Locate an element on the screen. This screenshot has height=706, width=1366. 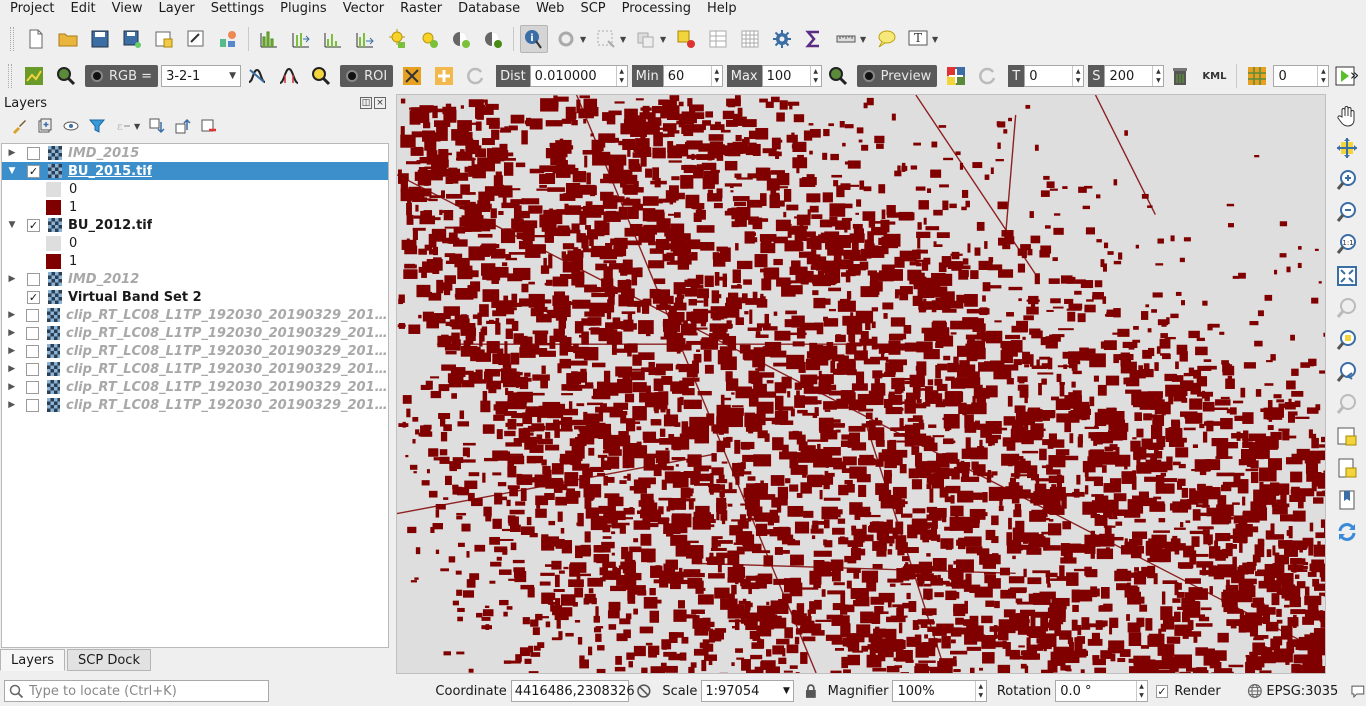
layer-row: ▶ IMD_2015 is located at coordinates (195, 153).